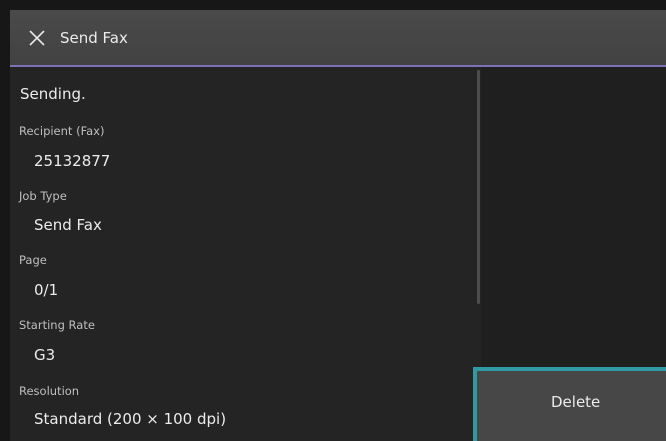 The image size is (666, 441). What do you see at coordinates (94, 37) in the screenshot?
I see `page-title: Send Fax` at bounding box center [94, 37].